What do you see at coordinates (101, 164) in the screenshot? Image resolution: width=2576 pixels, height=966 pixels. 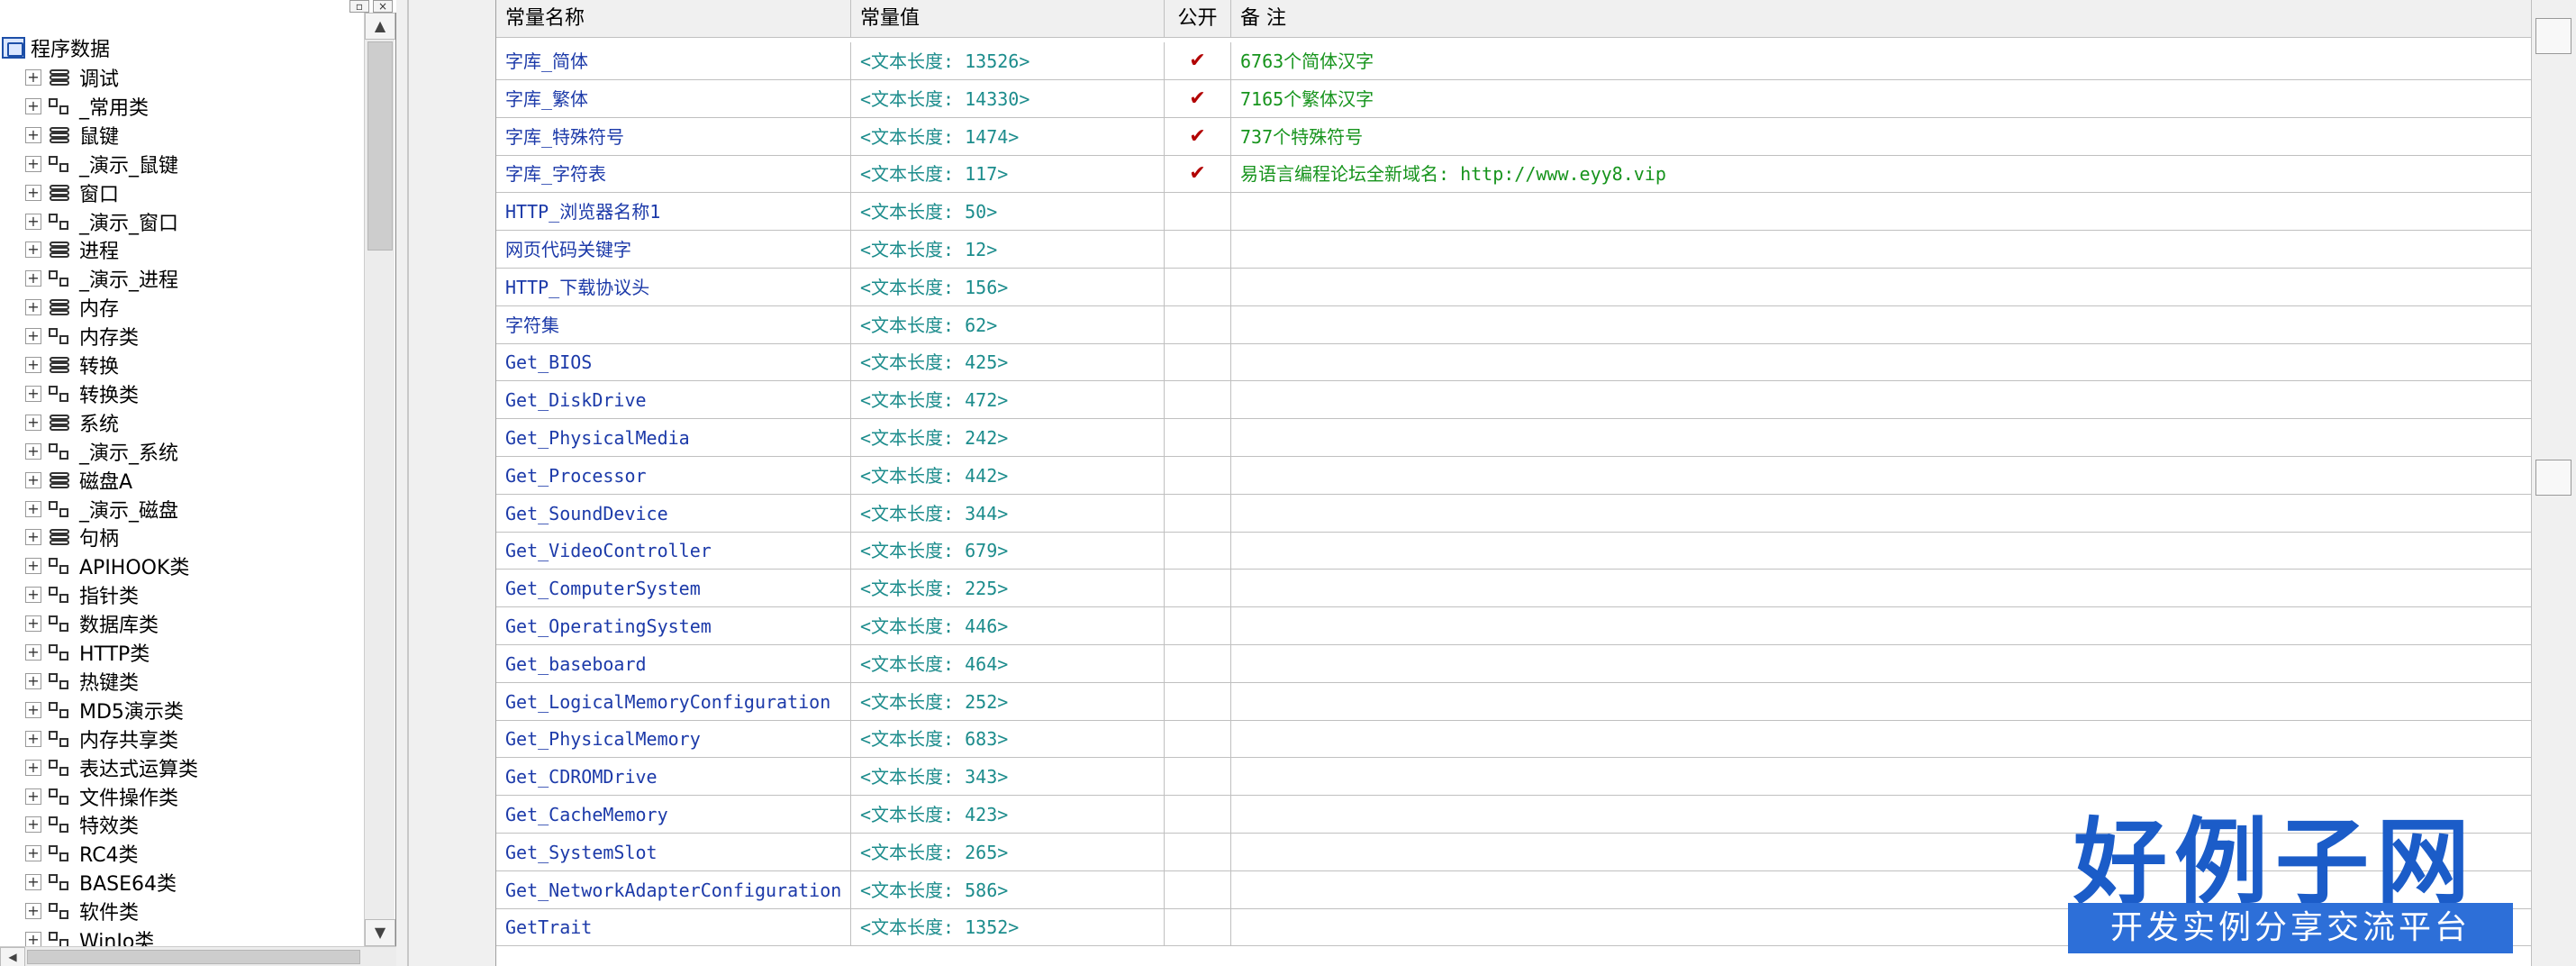 I see `tree-item: + _演示_鼠键` at bounding box center [101, 164].